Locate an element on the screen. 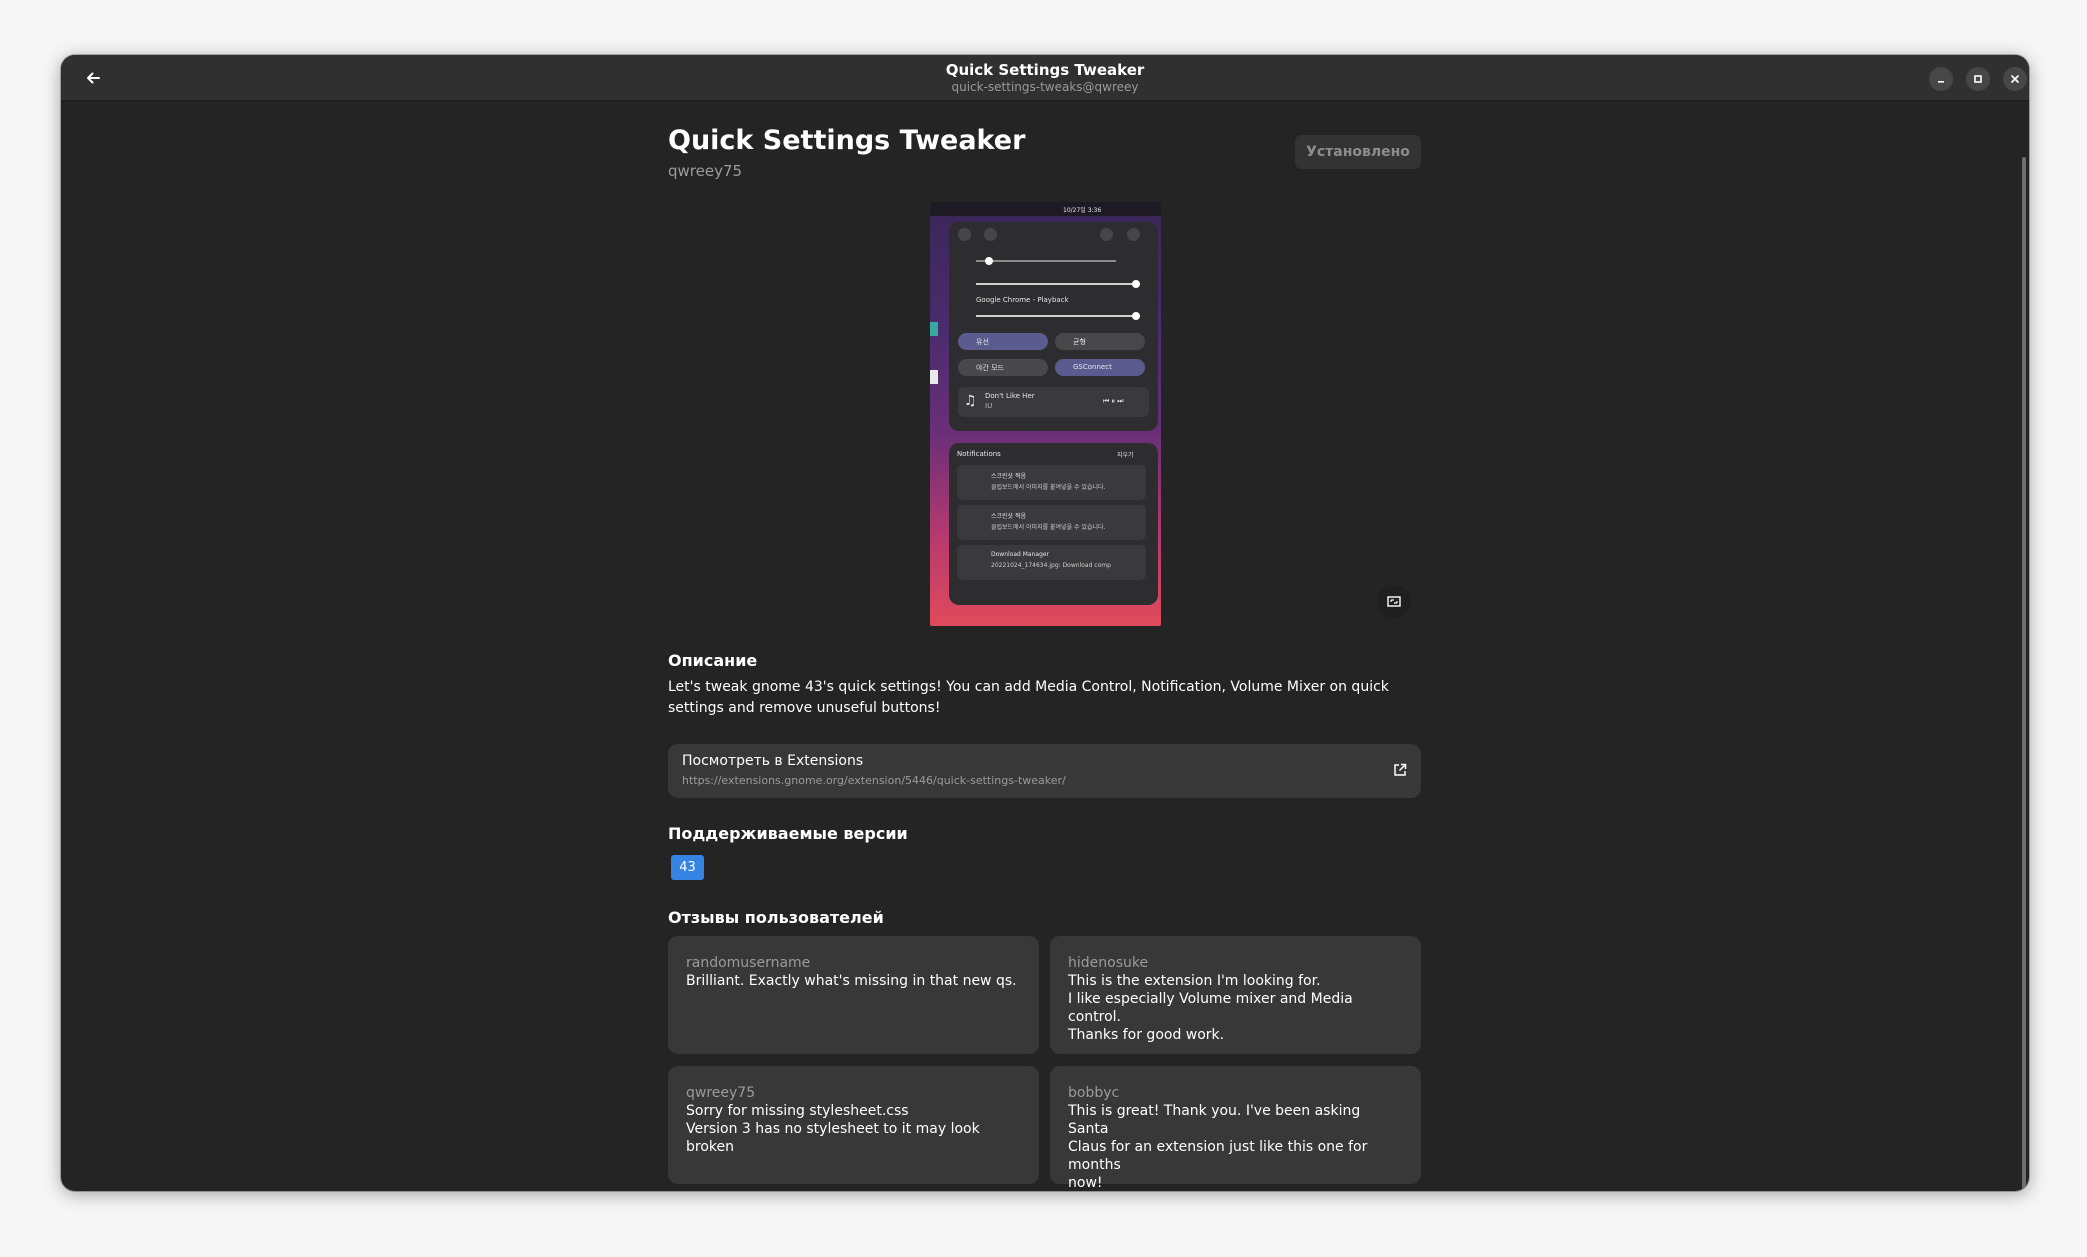 The height and width of the screenshot is (1257, 2087). maximize-icon is located at coordinates (1978, 79).